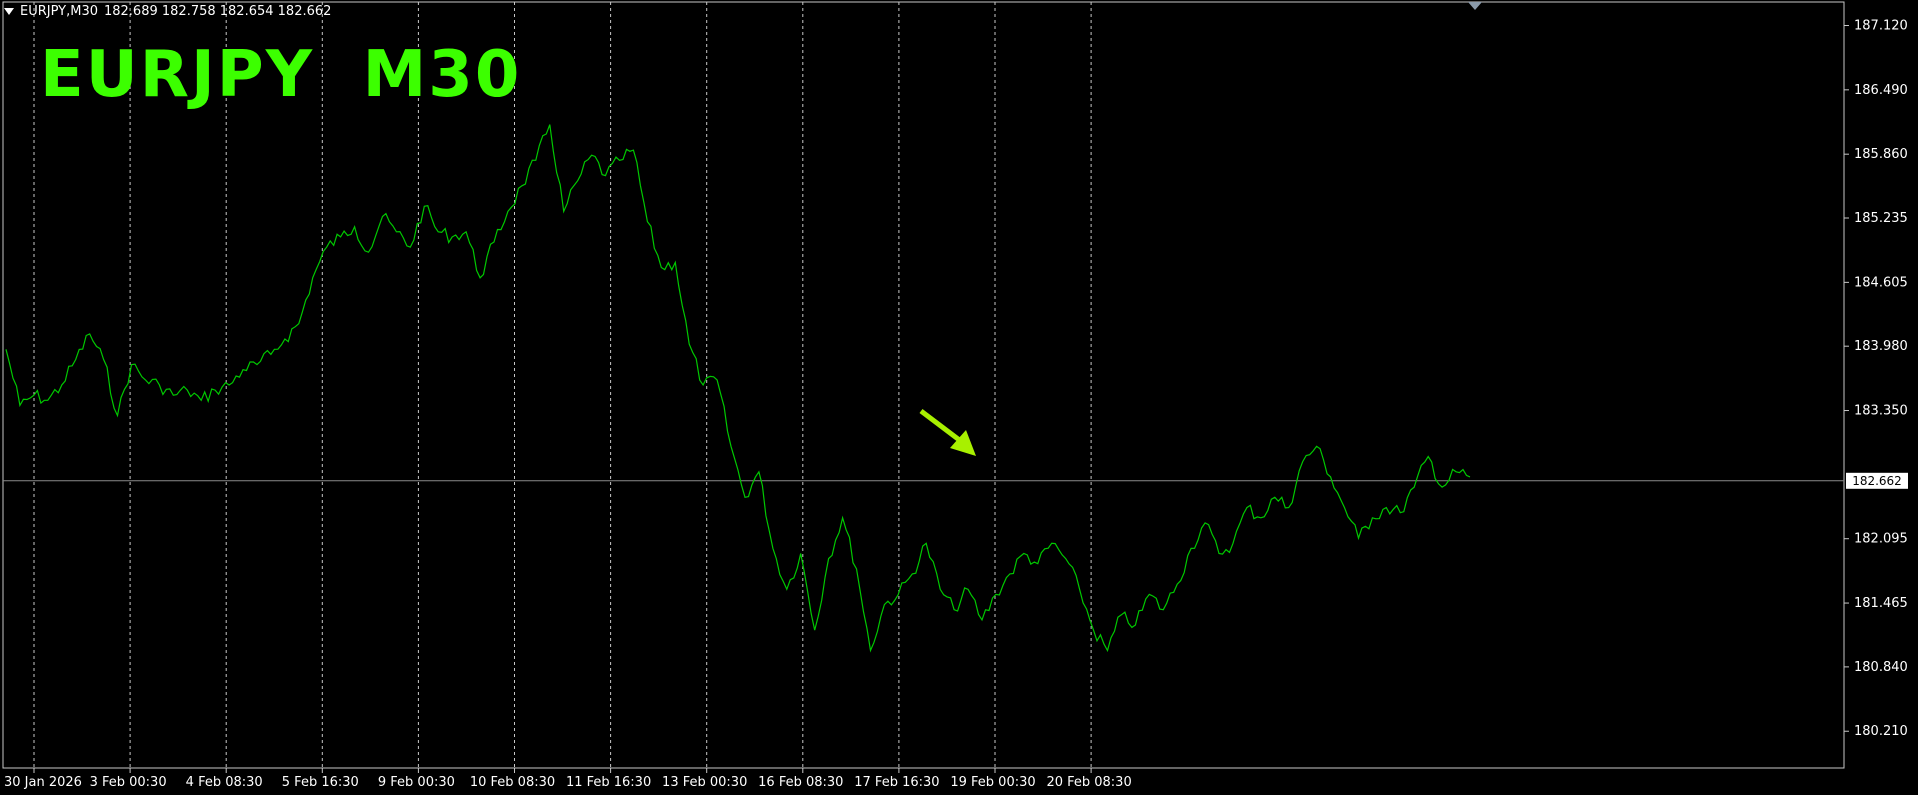 This screenshot has width=1918, height=795. Describe the element at coordinates (1881, 90) in the screenshot. I see `y-tick-label: 186.490` at that location.